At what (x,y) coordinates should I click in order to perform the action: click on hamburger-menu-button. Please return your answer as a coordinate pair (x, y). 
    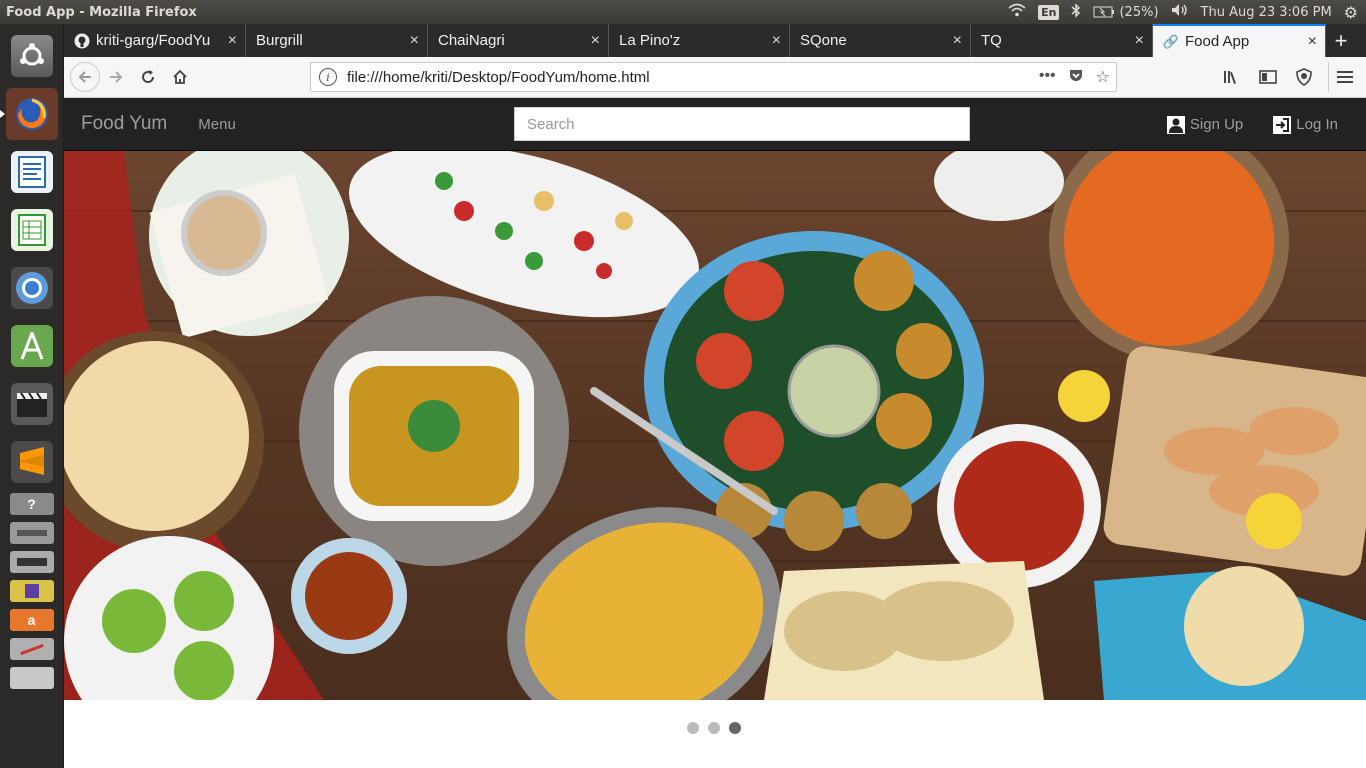
    Looking at the image, I should click on (1344, 77).